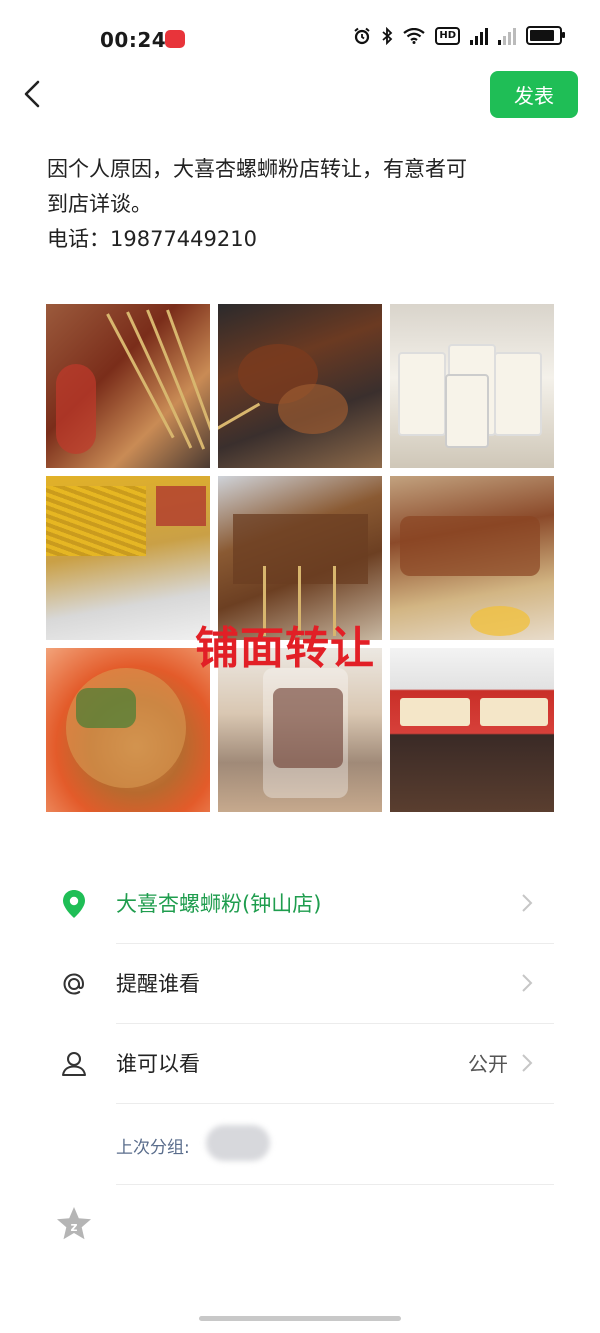 The image size is (600, 1333). Describe the element at coordinates (257, 169) in the screenshot. I see `post-line: 因个人原因，大喜杏螺蛳粉店转让，有意者可` at that location.